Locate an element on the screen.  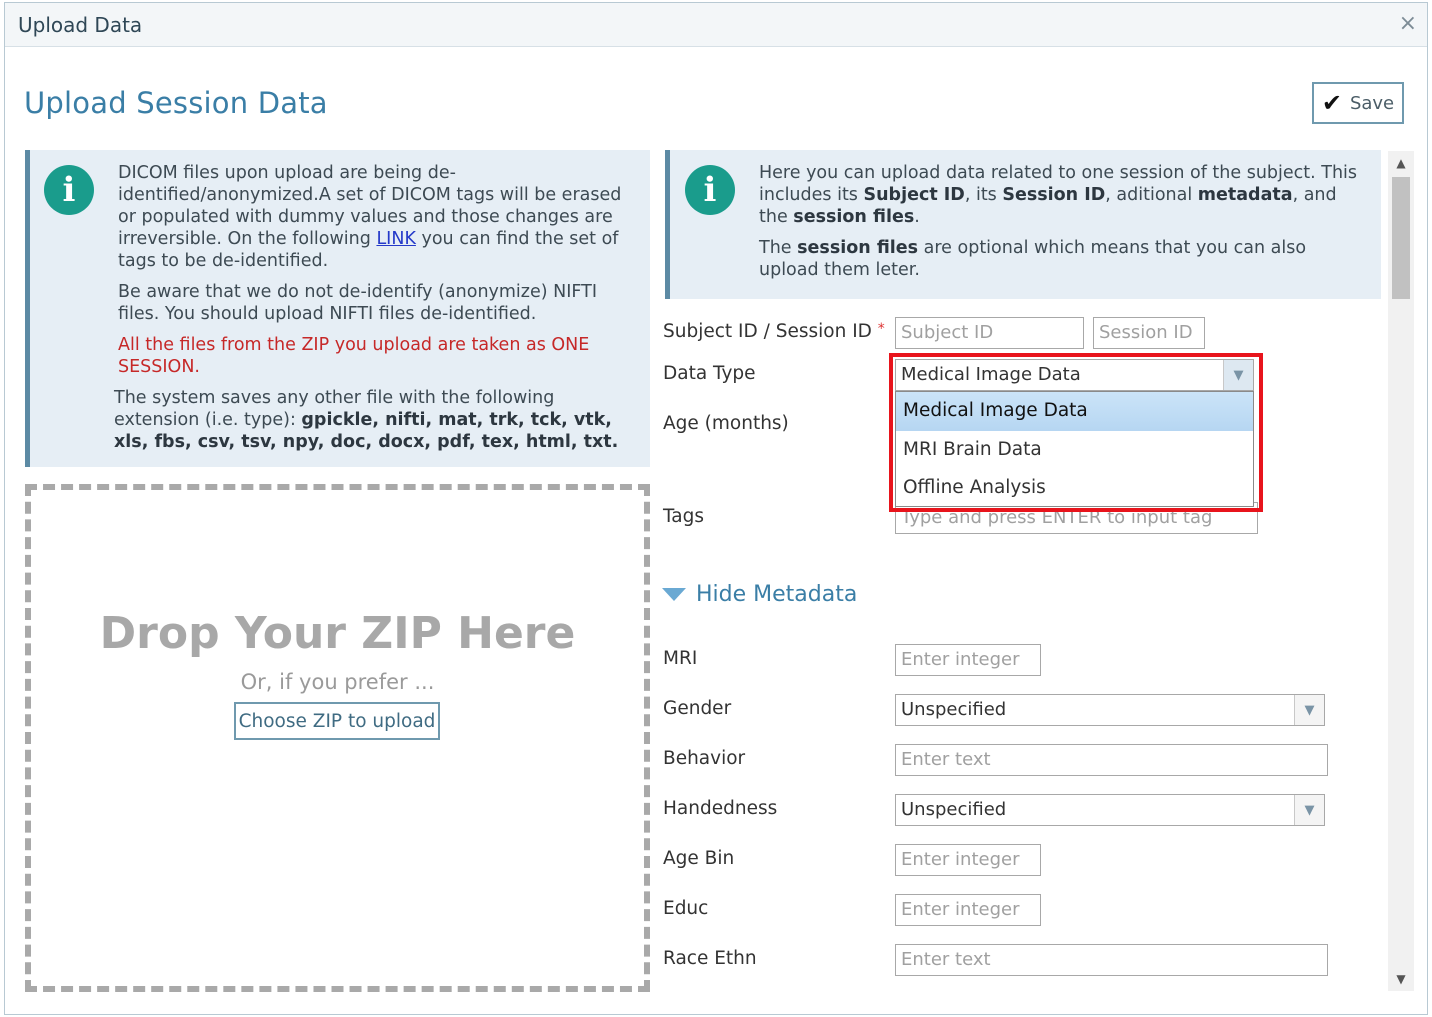
check-icon: ✔ is located at coordinates (1331, 103).